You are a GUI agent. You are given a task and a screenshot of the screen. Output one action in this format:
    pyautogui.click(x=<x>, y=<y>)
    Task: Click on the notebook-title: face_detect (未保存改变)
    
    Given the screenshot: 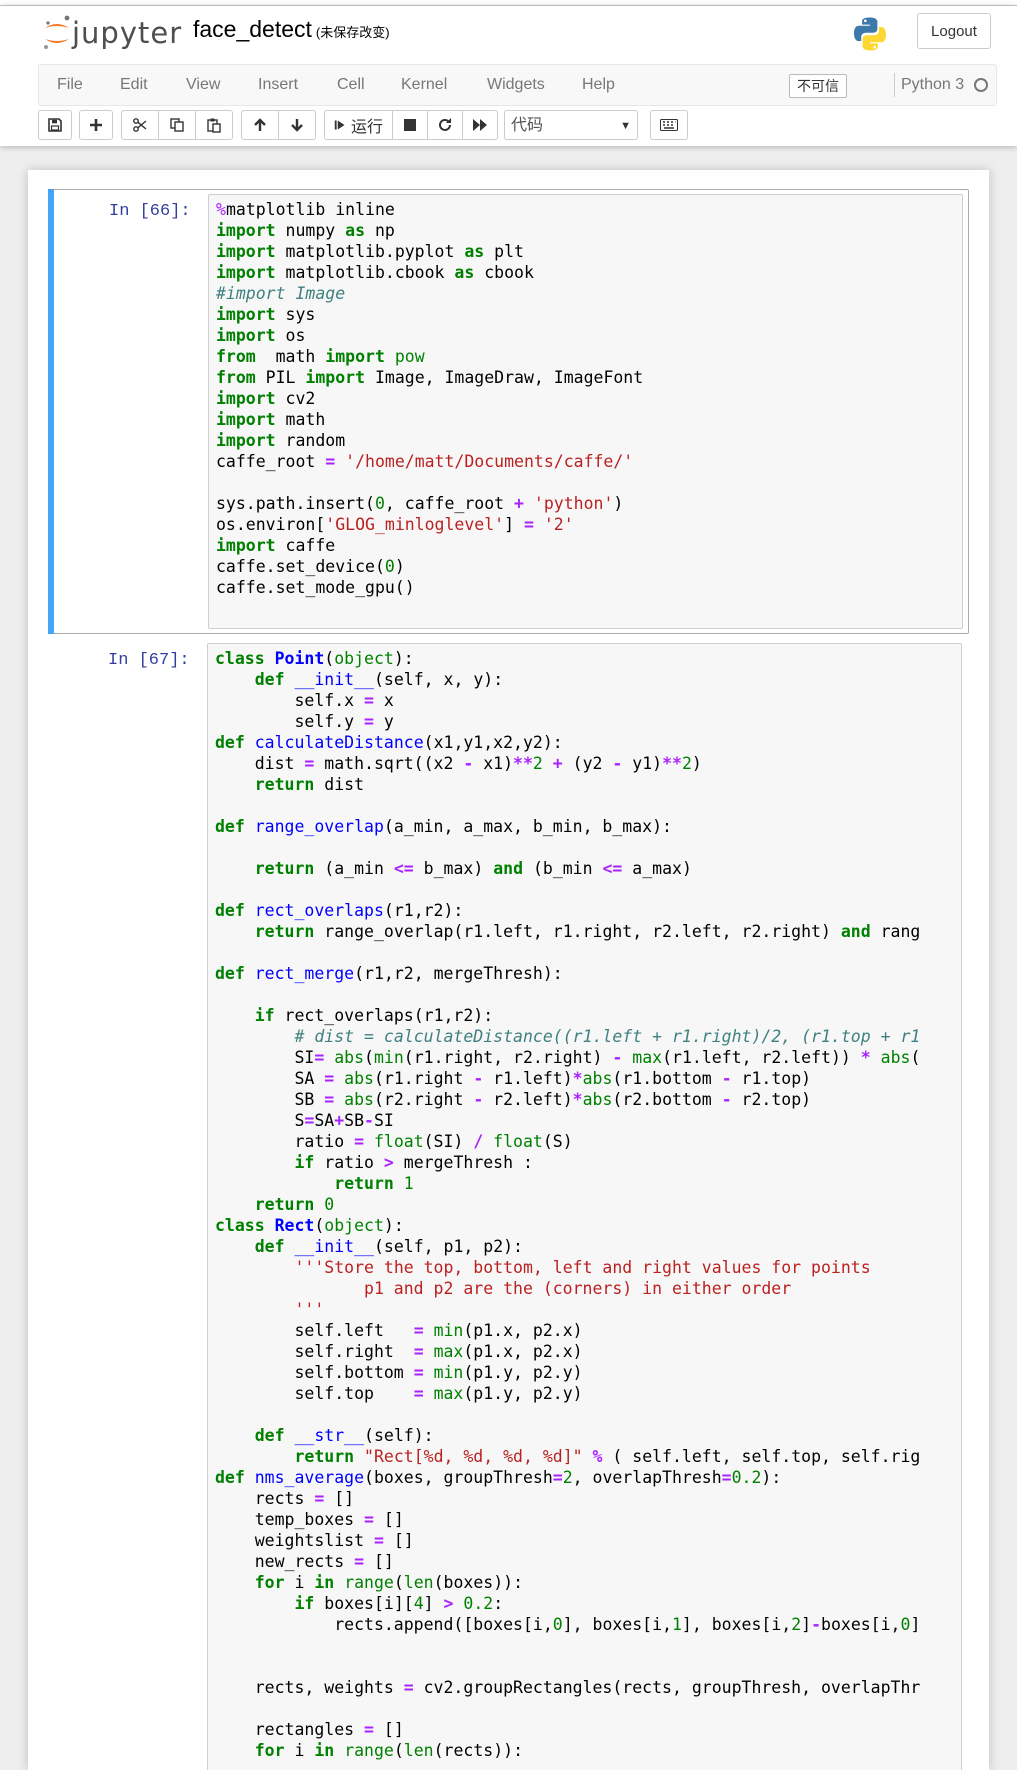 What is the action you would take?
    pyautogui.click(x=291, y=29)
    